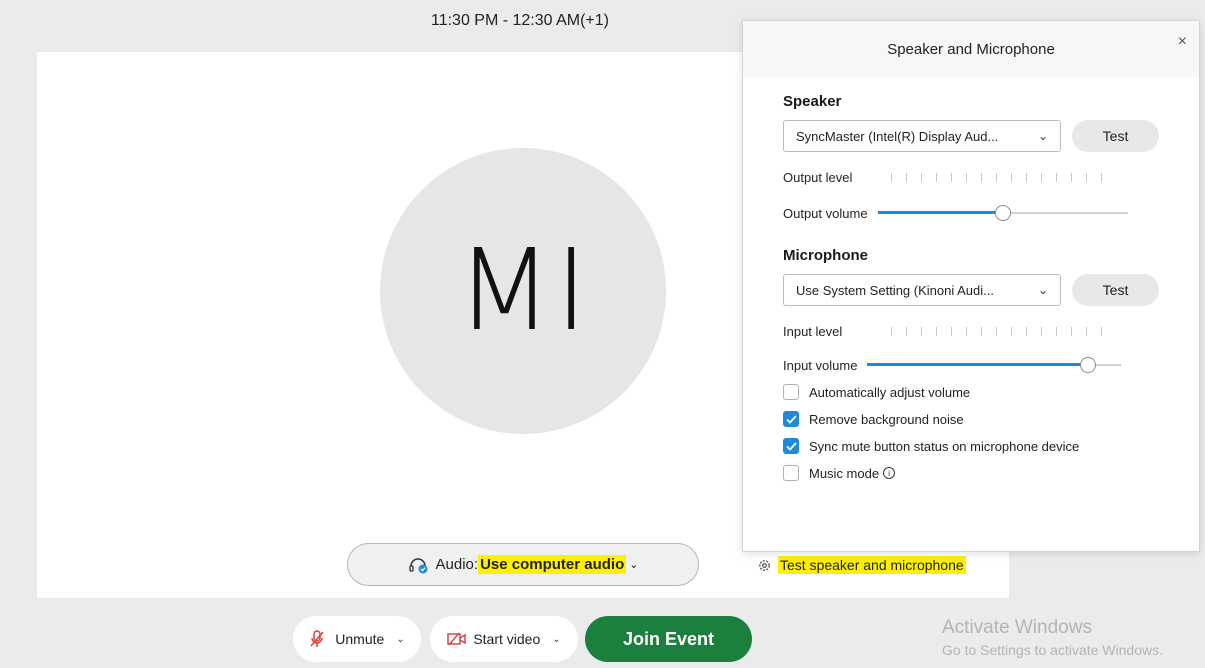  I want to click on start-video-label: Start video, so click(507, 639).